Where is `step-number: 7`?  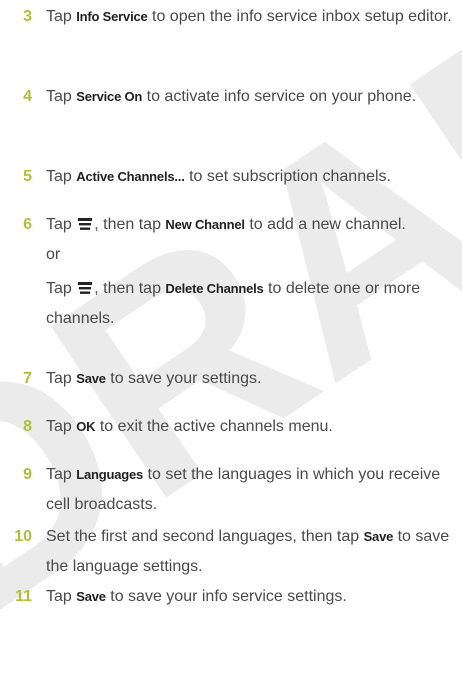 step-number: 7 is located at coordinates (27, 378).